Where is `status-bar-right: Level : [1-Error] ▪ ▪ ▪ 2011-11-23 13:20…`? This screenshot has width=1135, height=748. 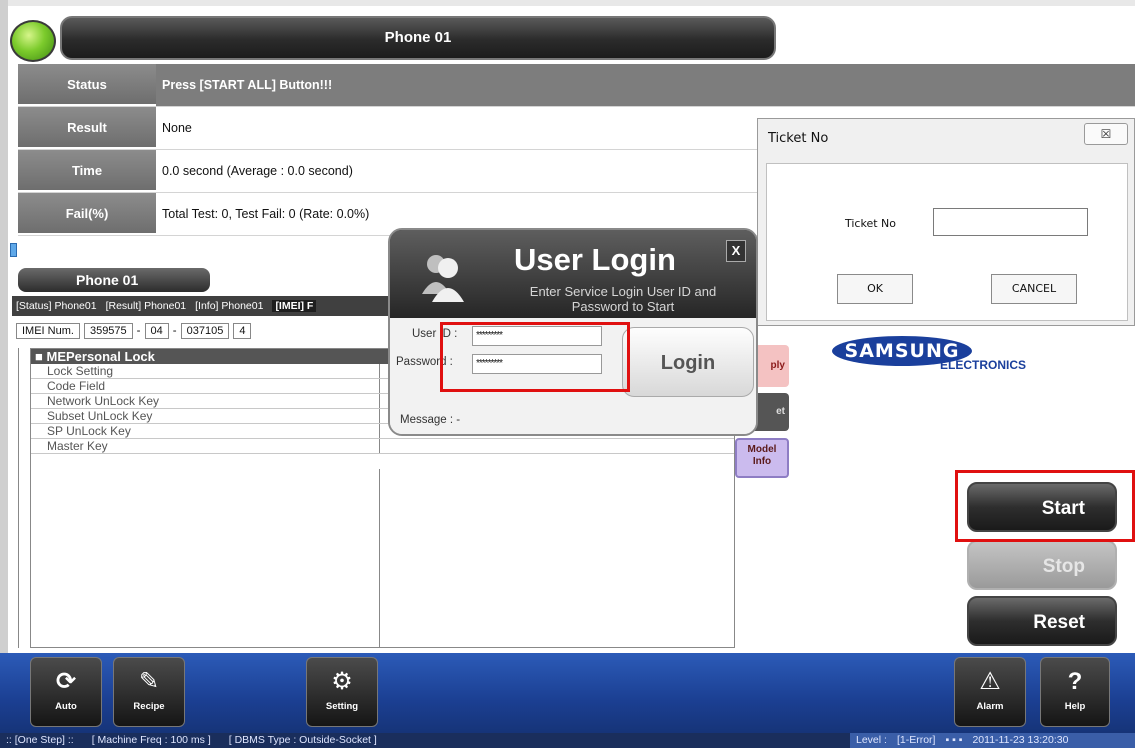 status-bar-right: Level : [1-Error] ▪ ▪ ▪ 2011-11-23 13:20… is located at coordinates (992, 740).